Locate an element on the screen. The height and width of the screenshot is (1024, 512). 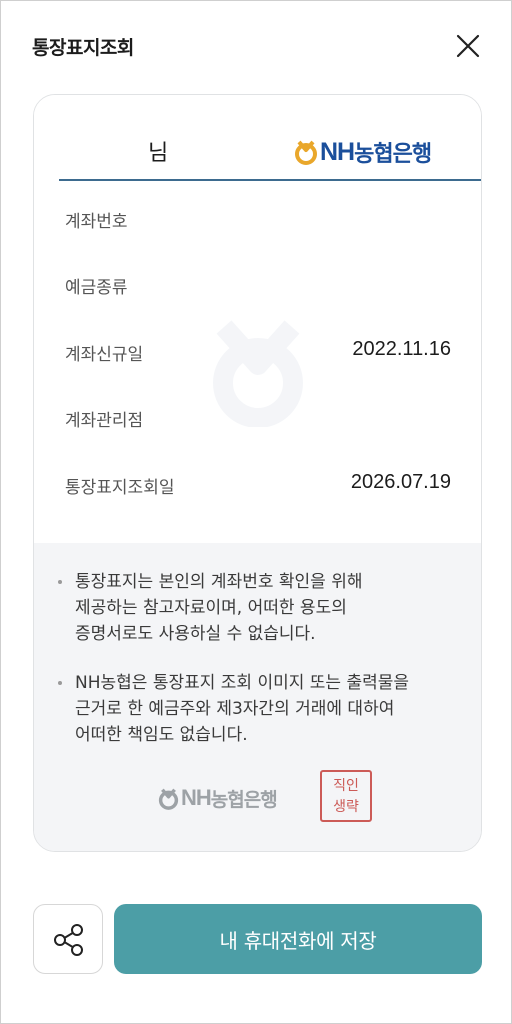
row-label: 계좌관리점 is located at coordinates (104, 421).